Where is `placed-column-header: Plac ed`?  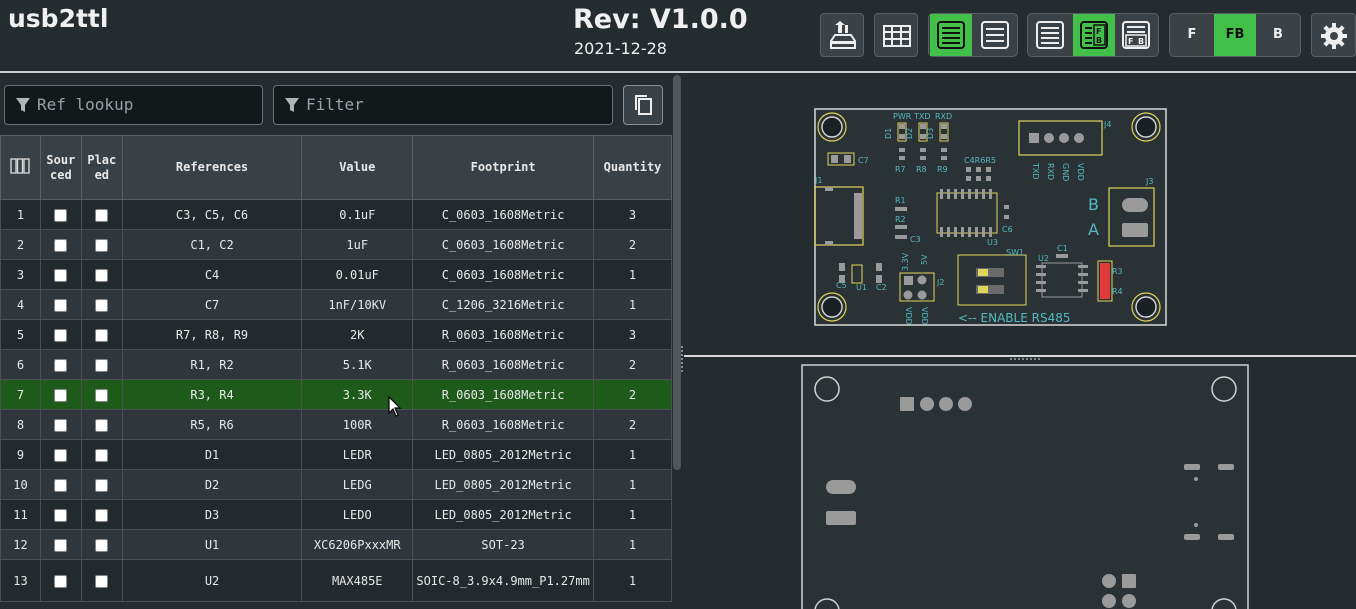 placed-column-header: Plac ed is located at coordinates (101, 167).